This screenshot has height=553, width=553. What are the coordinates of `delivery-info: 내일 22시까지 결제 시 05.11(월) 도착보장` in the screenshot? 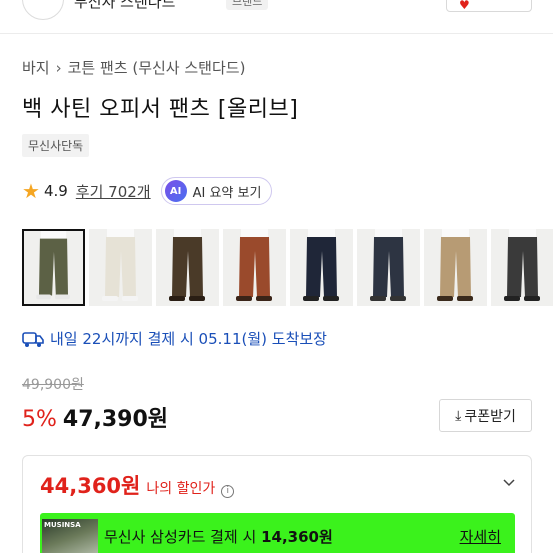 It's located at (174, 338).